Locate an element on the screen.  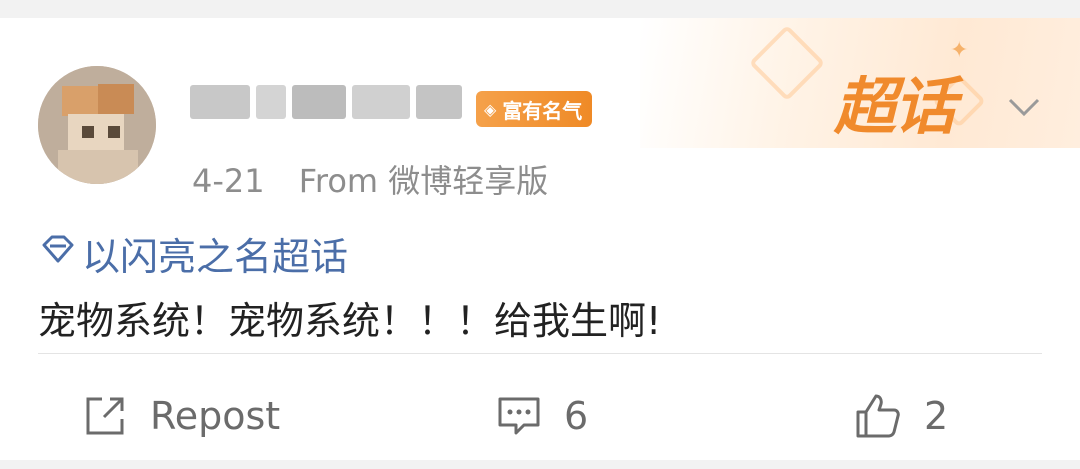
comment-count: 6 is located at coordinates (576, 416).